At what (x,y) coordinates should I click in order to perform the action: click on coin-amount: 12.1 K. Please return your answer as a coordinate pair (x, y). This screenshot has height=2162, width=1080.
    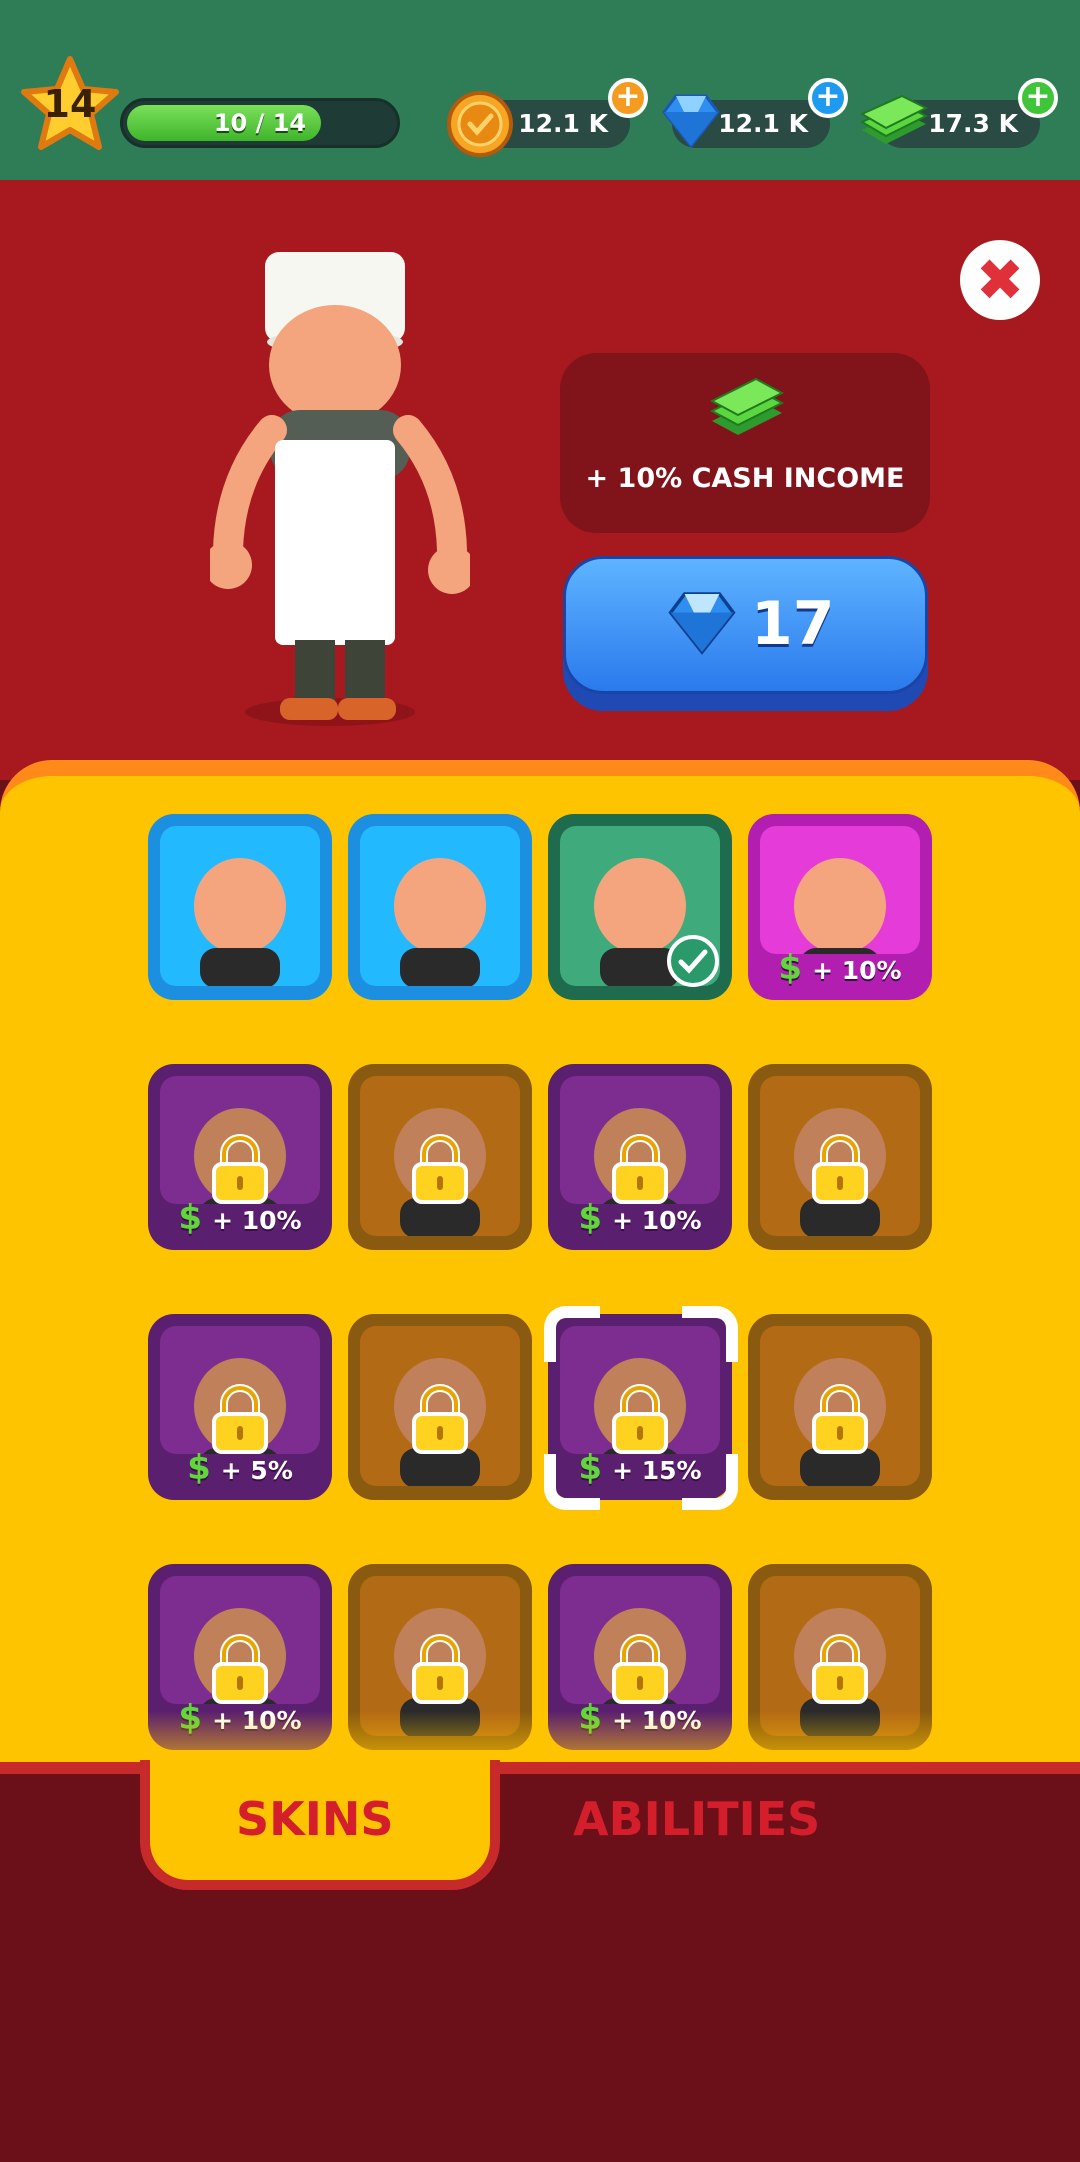
    Looking at the image, I should click on (563, 123).